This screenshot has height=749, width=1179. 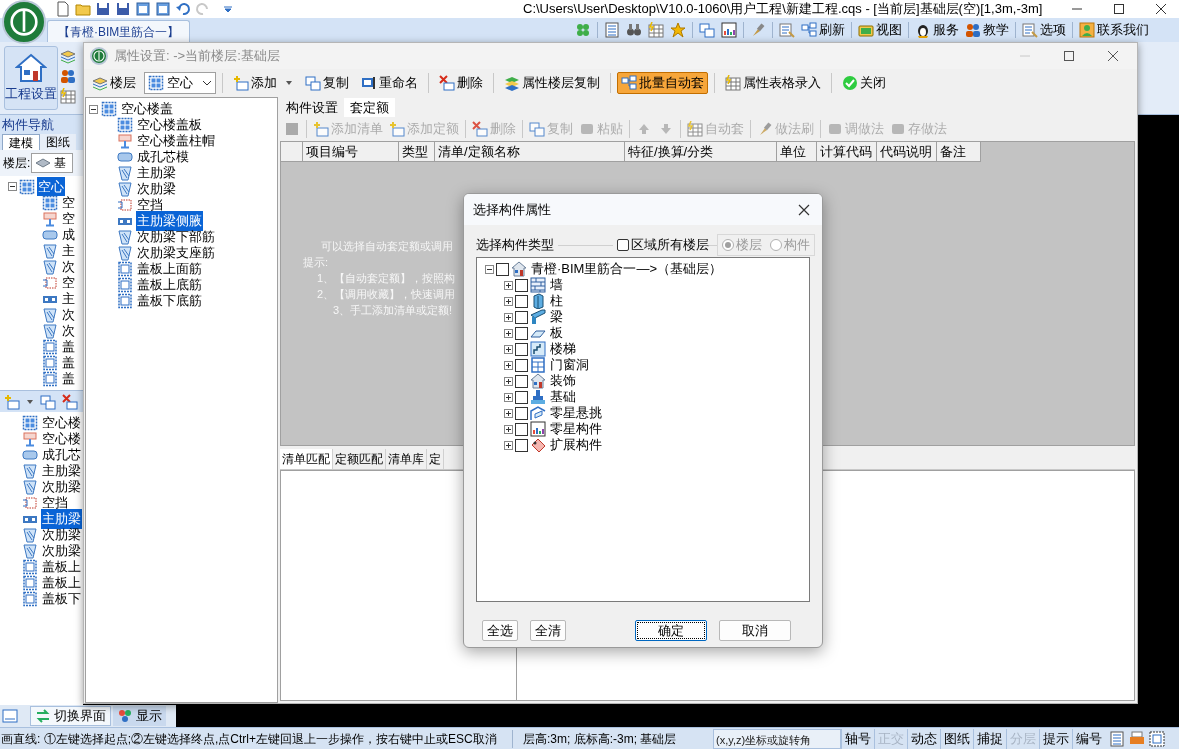 I want to click on ribbon-tab: 【青橙·BIM里筋合一】, so click(x=119, y=31).